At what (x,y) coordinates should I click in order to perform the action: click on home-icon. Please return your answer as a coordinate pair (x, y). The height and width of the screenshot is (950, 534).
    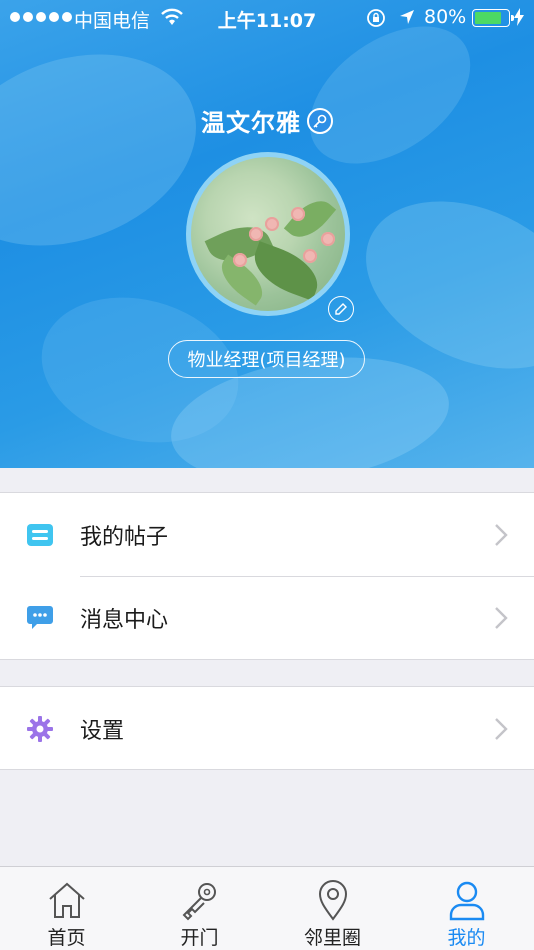
    Looking at the image, I should click on (67, 900).